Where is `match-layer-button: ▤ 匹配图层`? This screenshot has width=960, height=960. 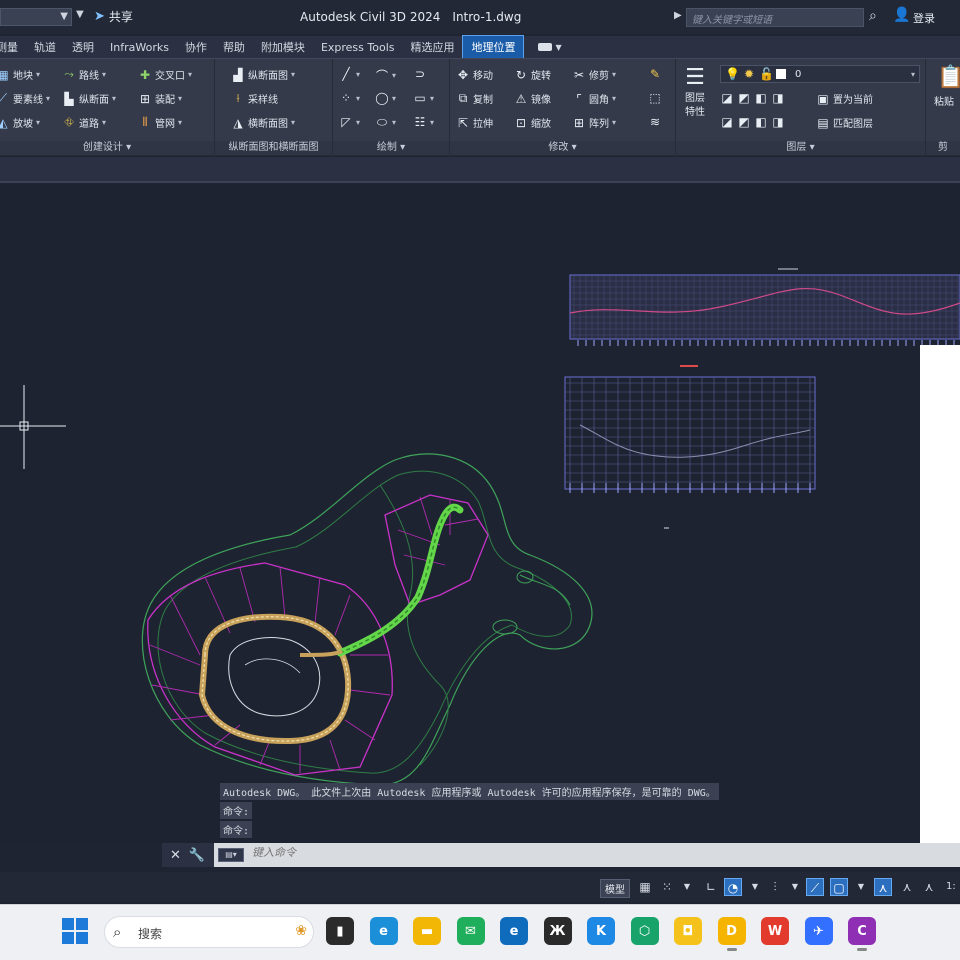 match-layer-button: ▤ 匹配图层 is located at coordinates (844, 123).